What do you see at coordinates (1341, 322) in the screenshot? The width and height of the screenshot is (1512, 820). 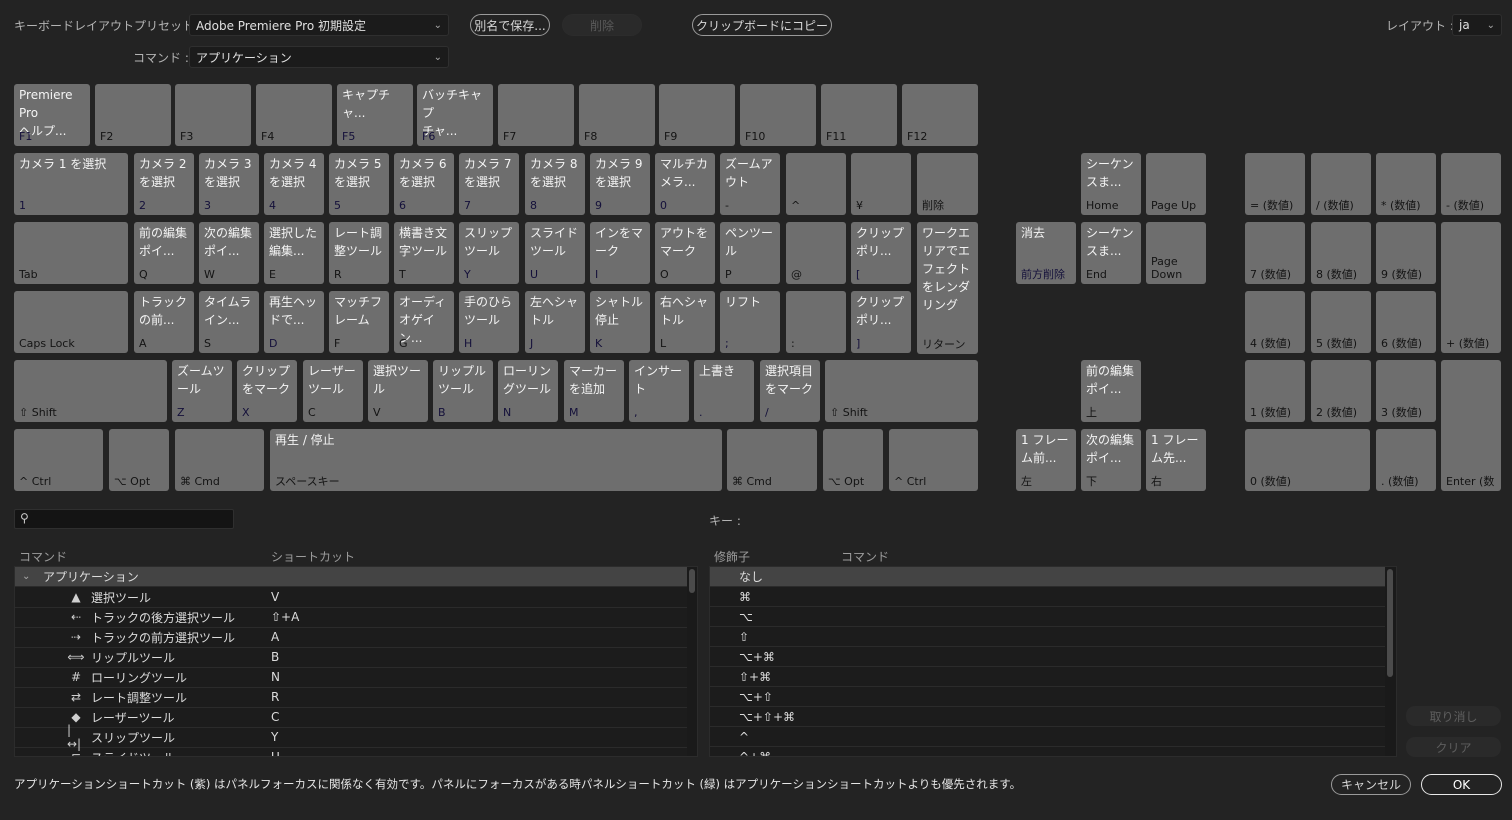 I see `key-5-(数値): 5 (数値)` at bounding box center [1341, 322].